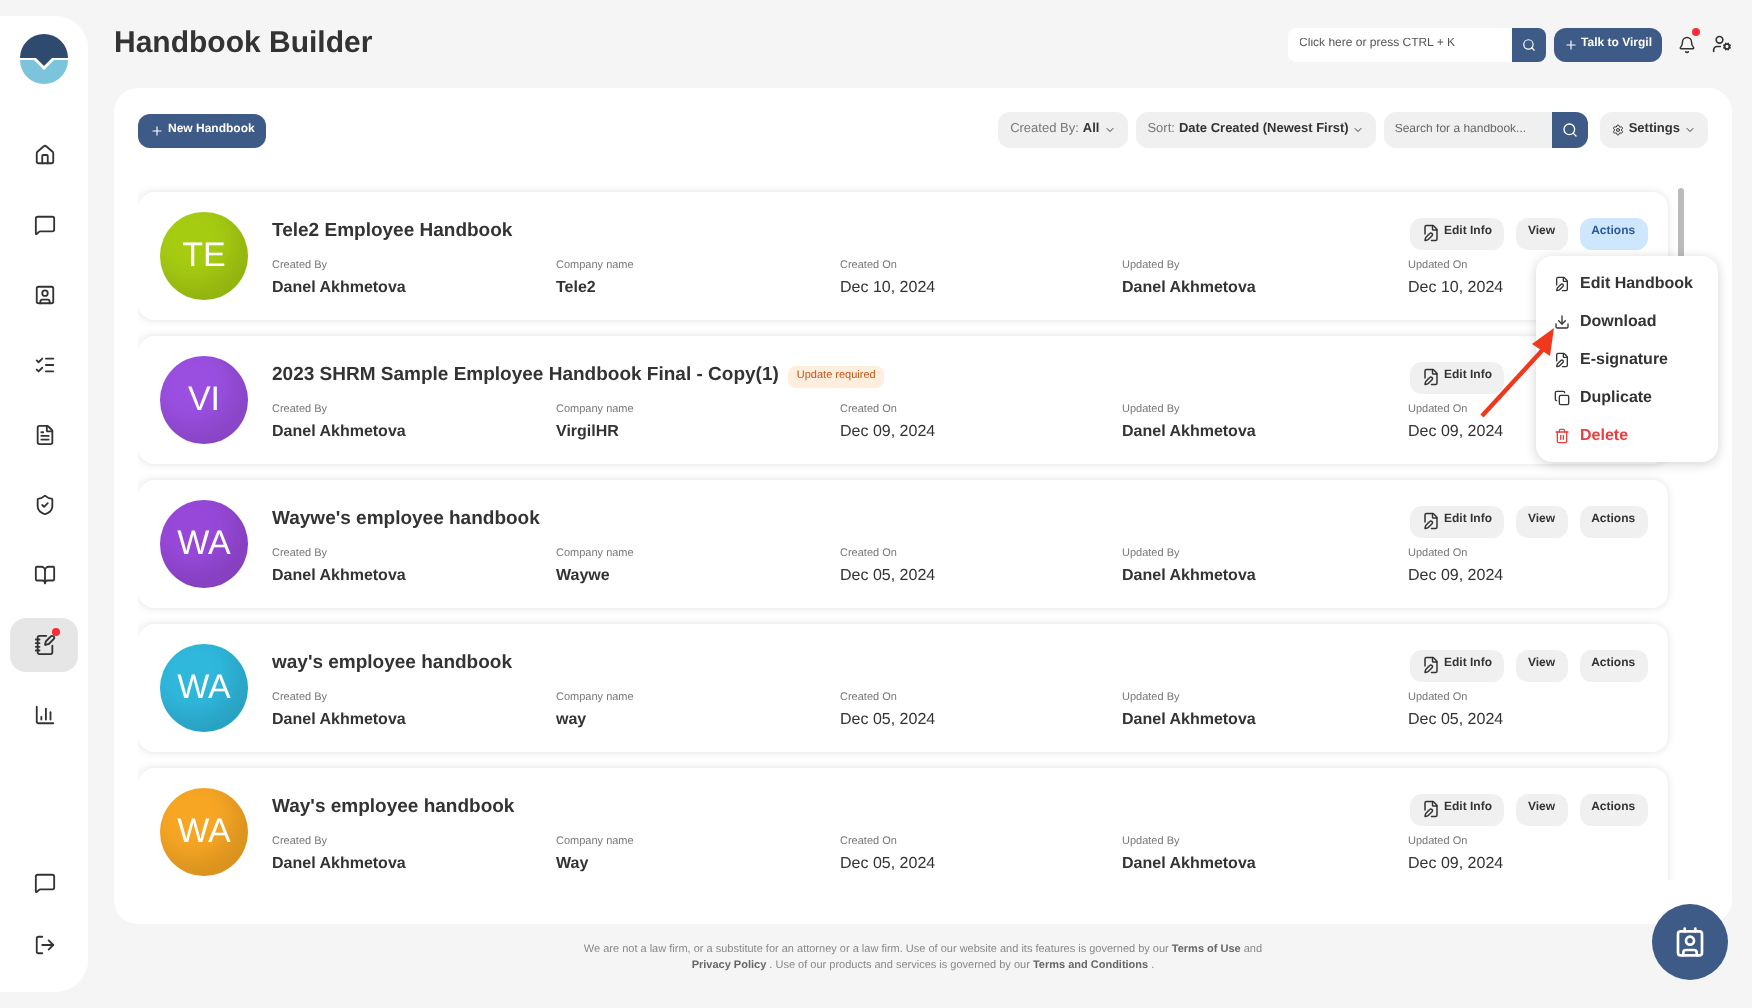 The width and height of the screenshot is (1752, 1008). Describe the element at coordinates (587, 431) in the screenshot. I see `field-value: VirgilHR` at that location.